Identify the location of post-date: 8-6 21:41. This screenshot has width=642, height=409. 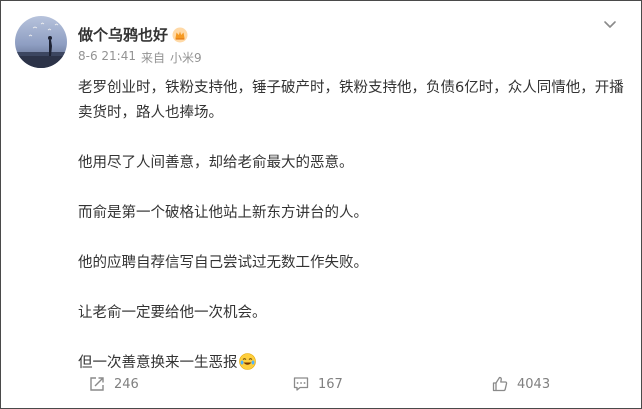
(107, 57).